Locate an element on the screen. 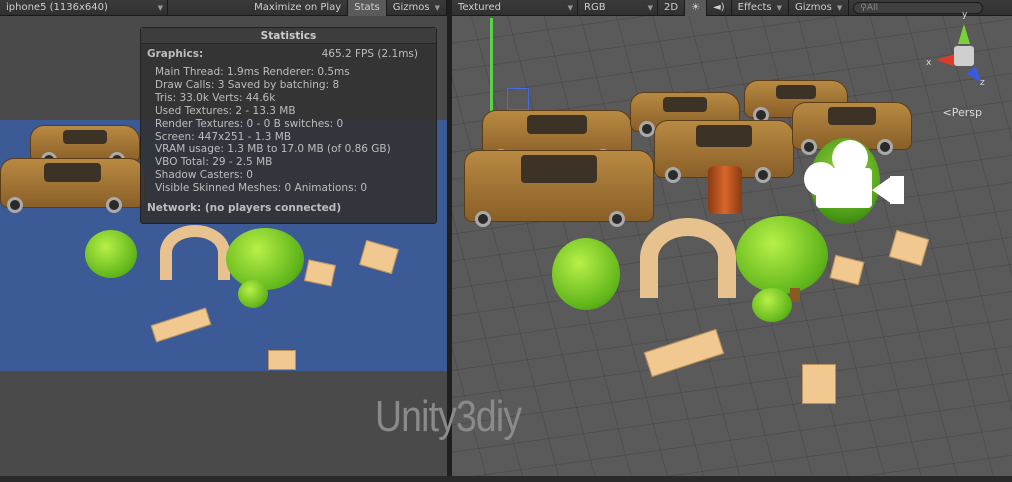 This screenshot has height=482, width=1012. statistics-title: Statistics is located at coordinates (288, 36).